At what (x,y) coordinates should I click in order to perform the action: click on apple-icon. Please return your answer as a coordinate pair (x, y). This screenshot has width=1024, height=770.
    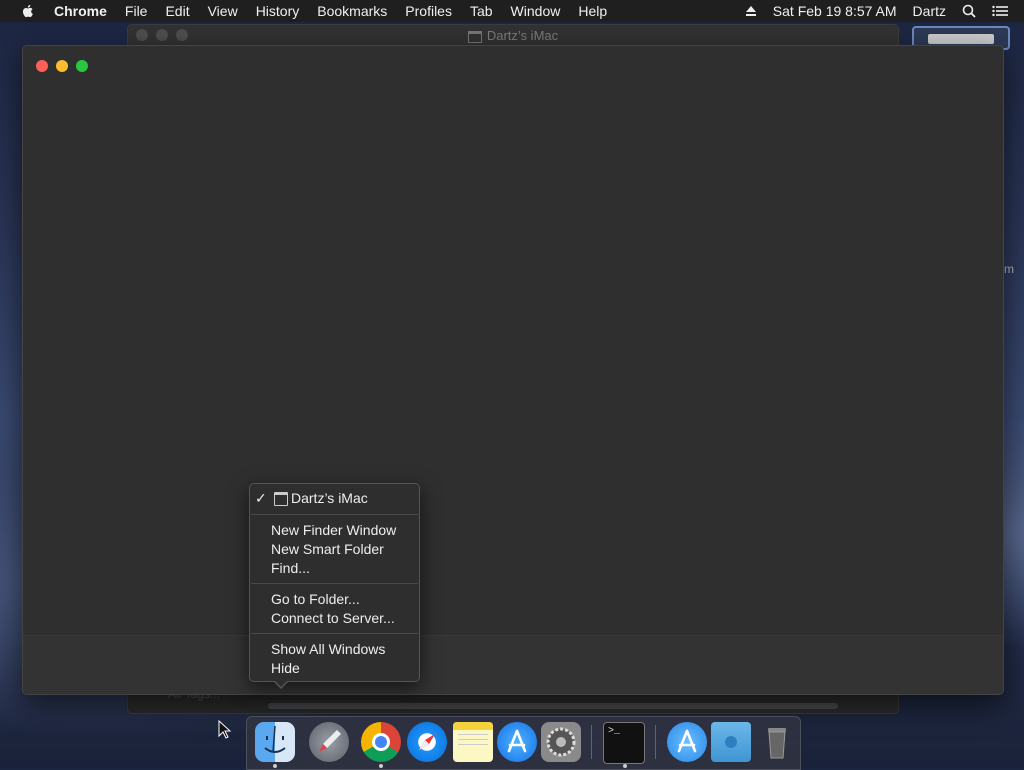
    Looking at the image, I should click on (28, 11).